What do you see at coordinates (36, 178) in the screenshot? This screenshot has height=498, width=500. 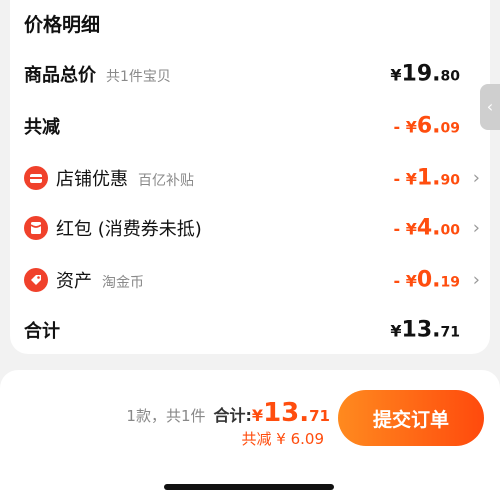 I see `shop-icon` at bounding box center [36, 178].